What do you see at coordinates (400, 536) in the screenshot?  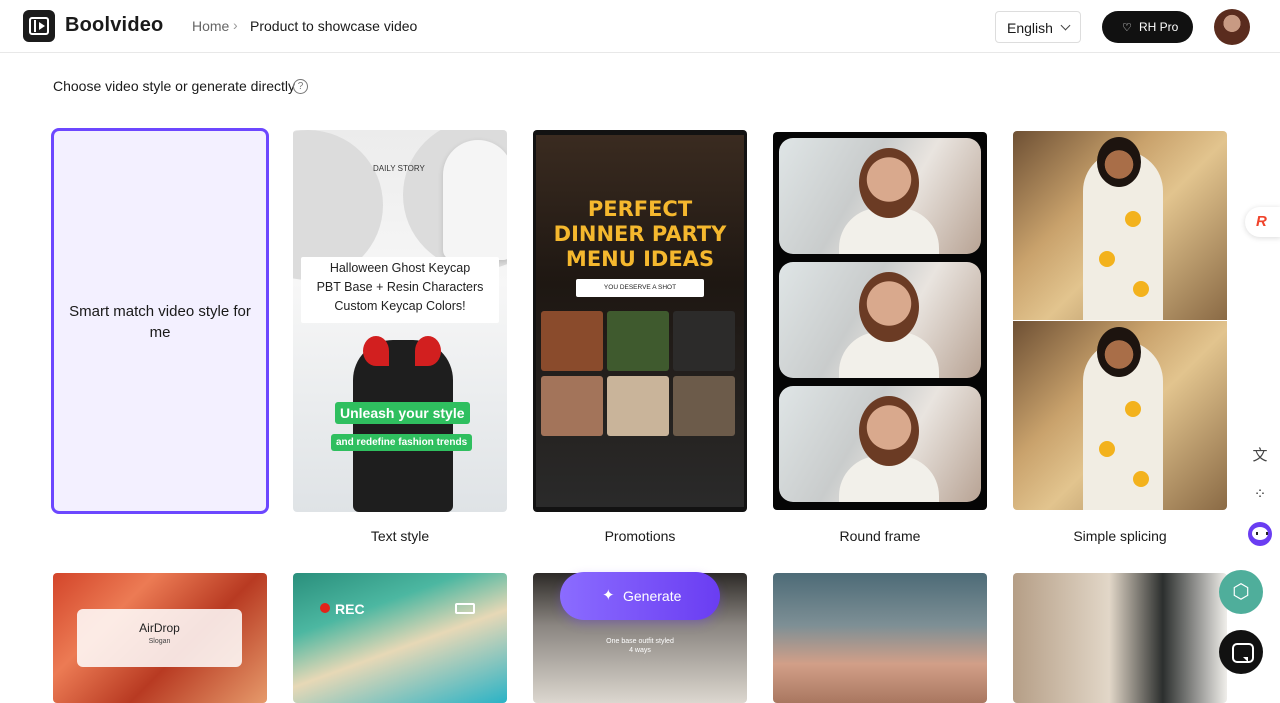 I see `style-label: Text style` at bounding box center [400, 536].